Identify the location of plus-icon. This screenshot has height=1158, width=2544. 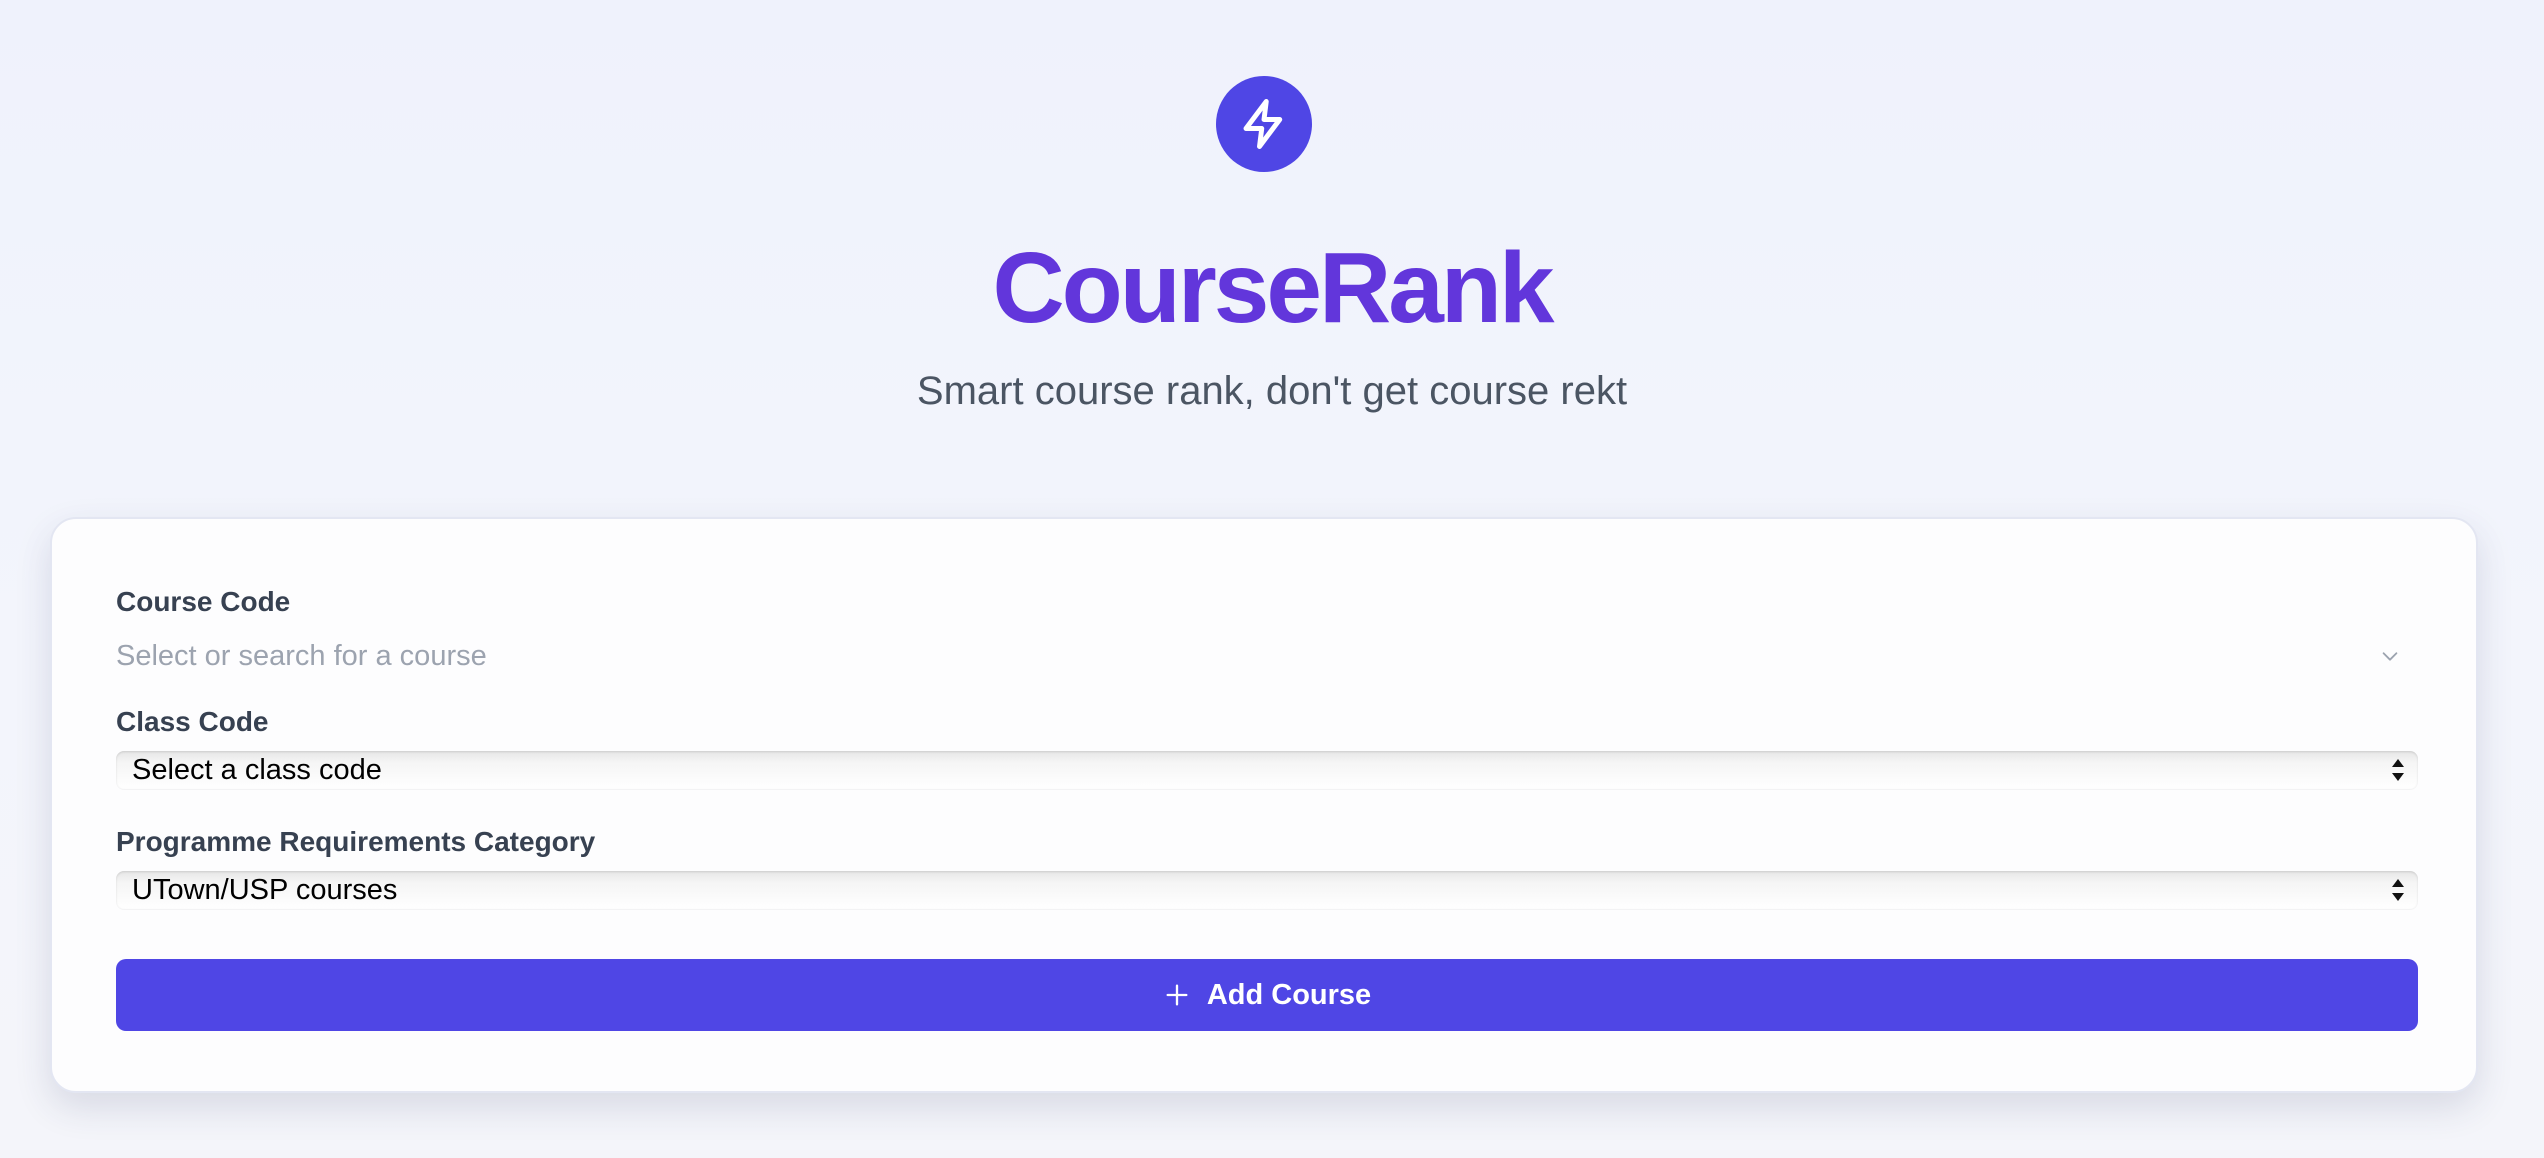
(1177, 995).